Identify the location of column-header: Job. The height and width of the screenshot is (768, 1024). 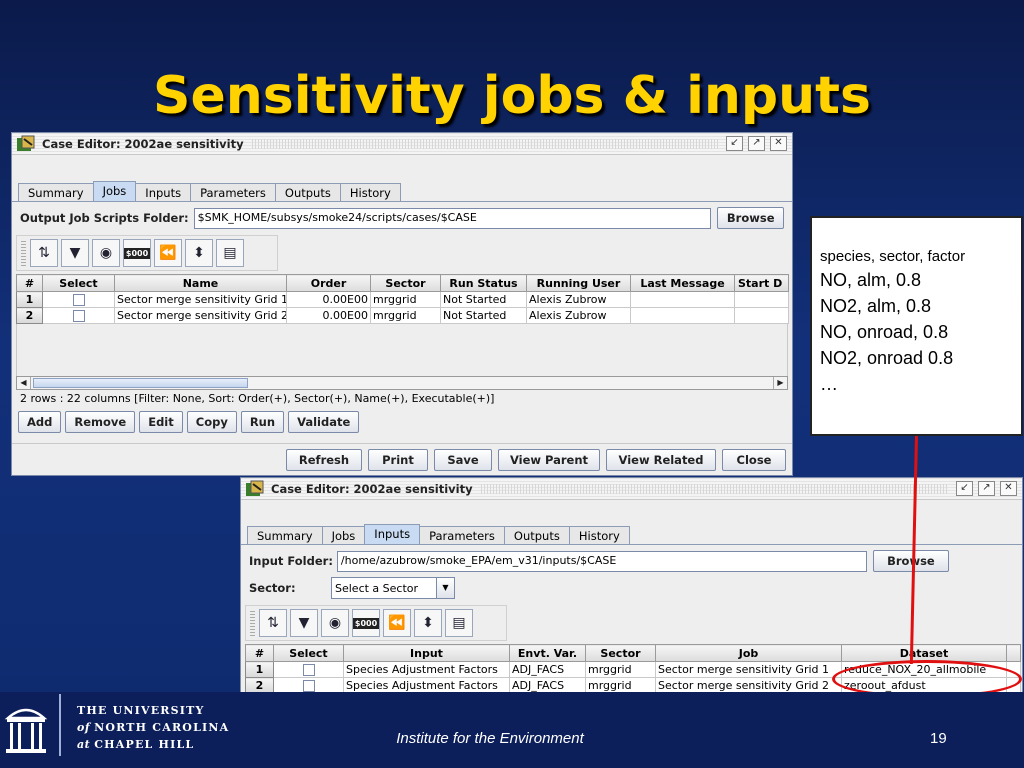
(748, 653).